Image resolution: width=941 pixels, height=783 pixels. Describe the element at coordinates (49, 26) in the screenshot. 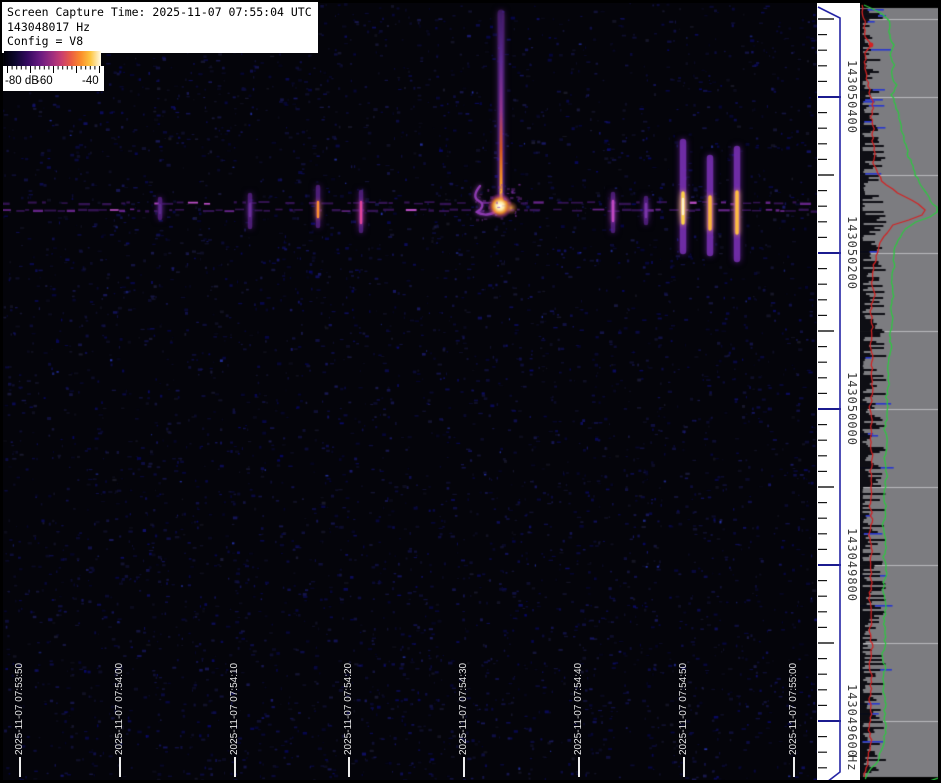

I see `tuned-frequency-text: 143048017 Hz` at that location.